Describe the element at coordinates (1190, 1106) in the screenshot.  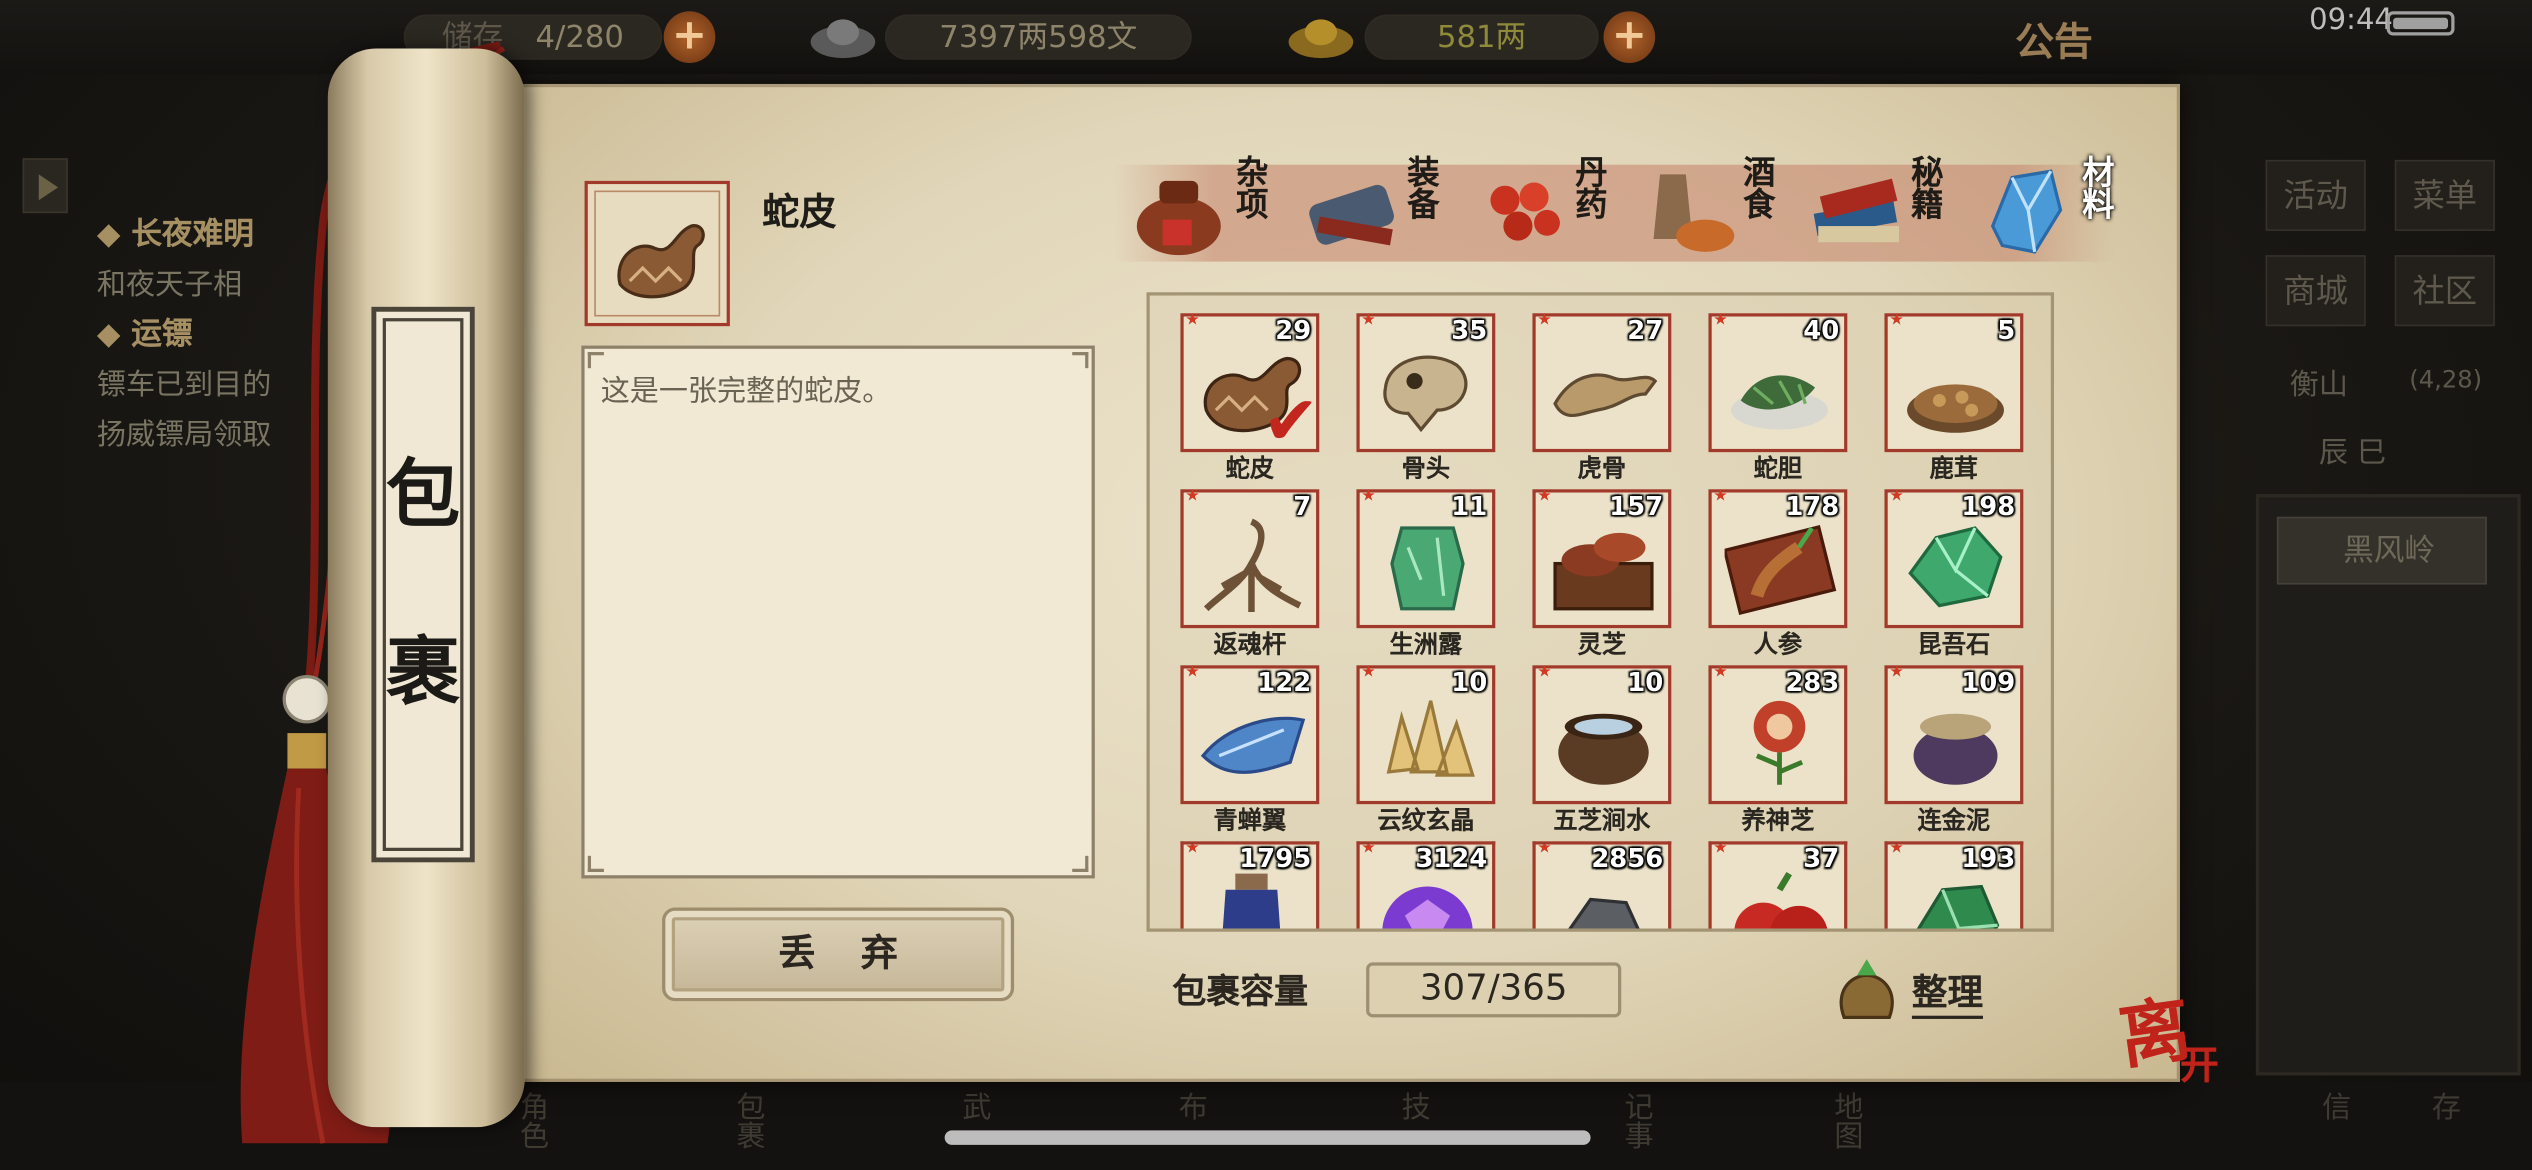
I see `nav-layout: 布` at that location.